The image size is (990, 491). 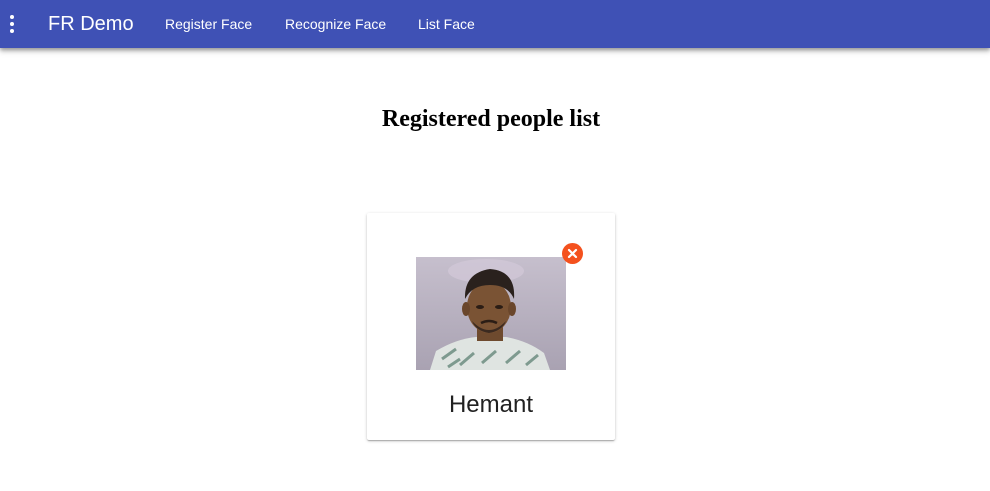 I want to click on nav-recognize-face: Recognize Face, so click(x=335, y=24).